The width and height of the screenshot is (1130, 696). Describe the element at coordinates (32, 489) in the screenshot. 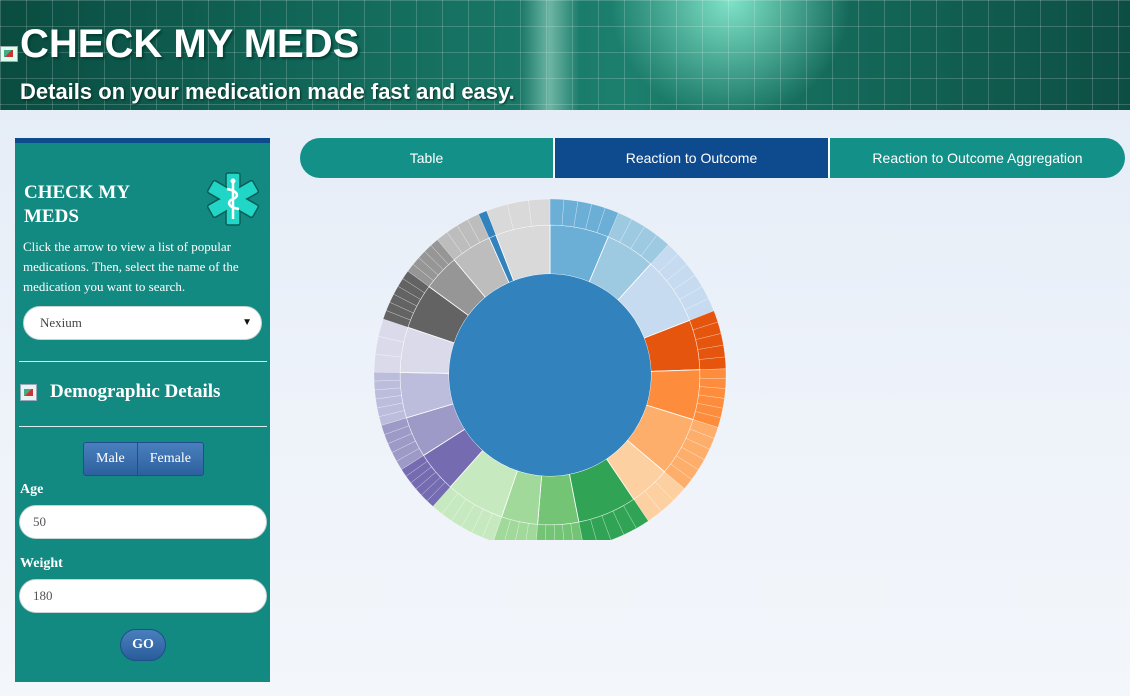

I see `age-label: Age` at that location.